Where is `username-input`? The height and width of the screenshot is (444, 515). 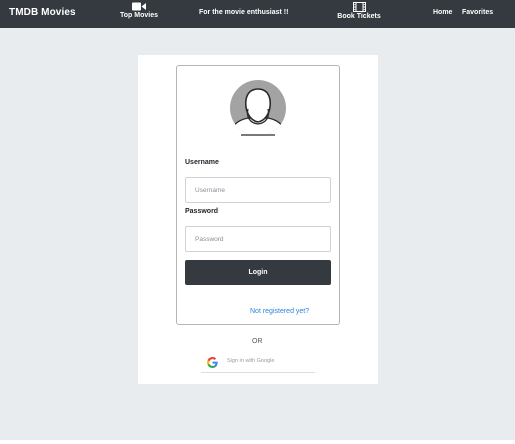
username-input is located at coordinates (258, 190).